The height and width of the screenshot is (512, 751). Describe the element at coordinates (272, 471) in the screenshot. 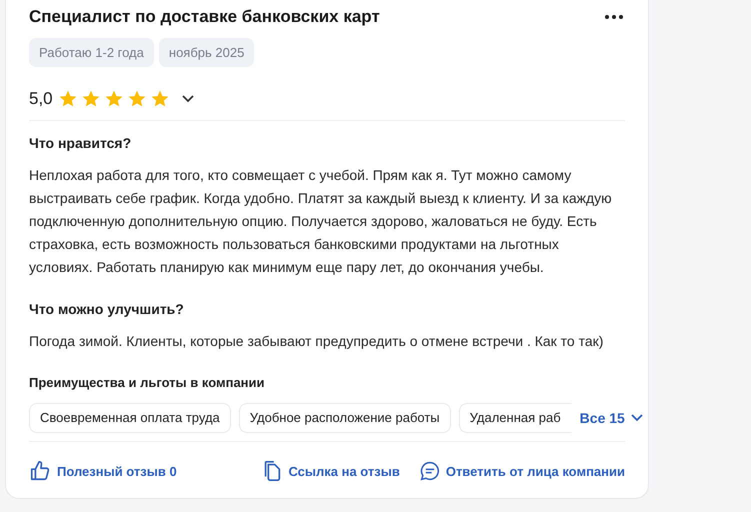

I see `copy-icon` at that location.